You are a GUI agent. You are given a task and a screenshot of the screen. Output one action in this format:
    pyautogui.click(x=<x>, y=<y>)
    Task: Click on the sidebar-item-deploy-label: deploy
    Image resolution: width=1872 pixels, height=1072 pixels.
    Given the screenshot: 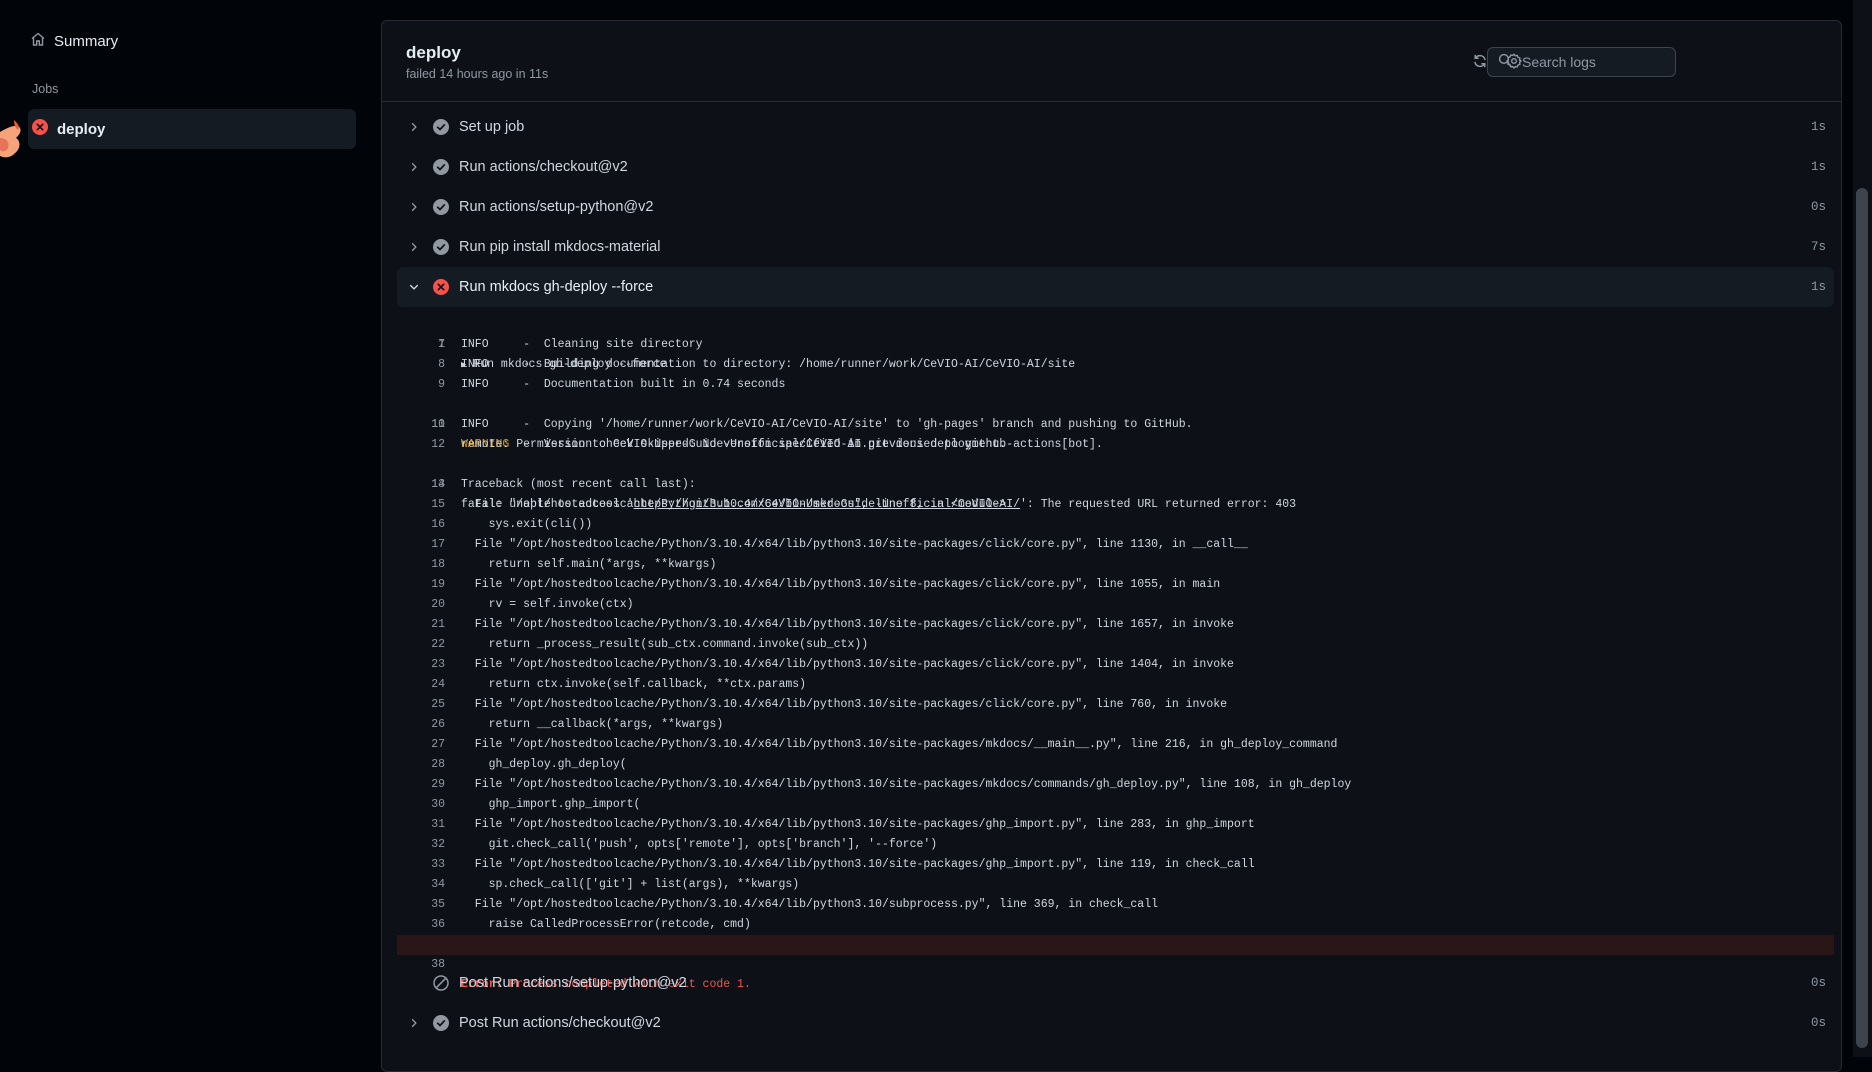 What is the action you would take?
    pyautogui.click(x=81, y=129)
    